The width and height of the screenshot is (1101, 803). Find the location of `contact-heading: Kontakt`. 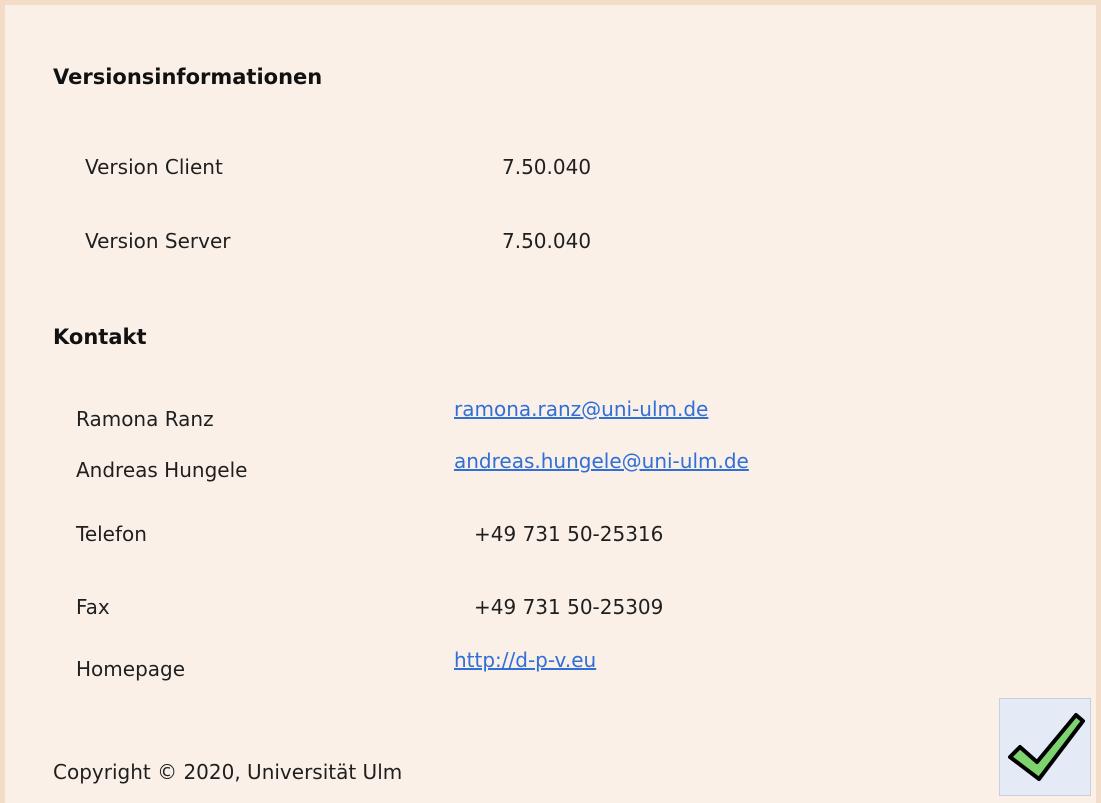

contact-heading: Kontakt is located at coordinates (100, 337).